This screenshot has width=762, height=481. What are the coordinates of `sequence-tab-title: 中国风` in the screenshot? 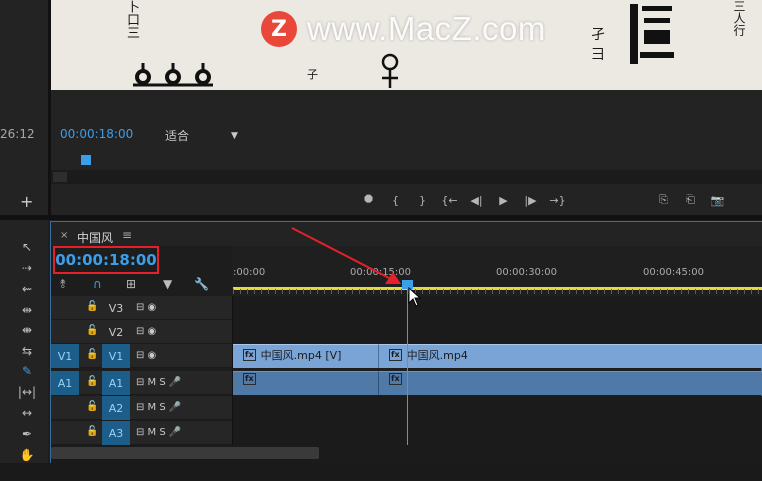 It's located at (95, 237).